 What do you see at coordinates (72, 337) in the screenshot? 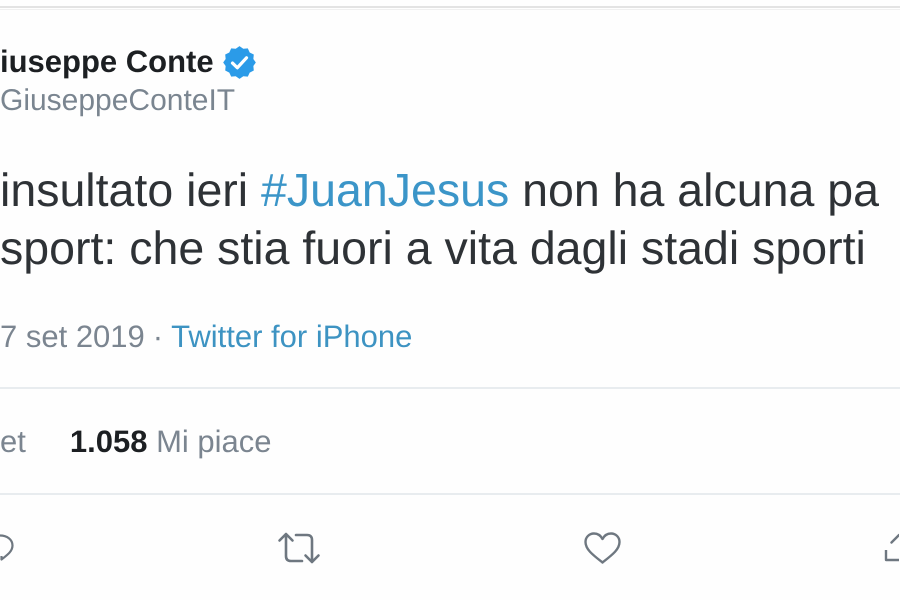
I see `timestamp: 7 set 2019` at bounding box center [72, 337].